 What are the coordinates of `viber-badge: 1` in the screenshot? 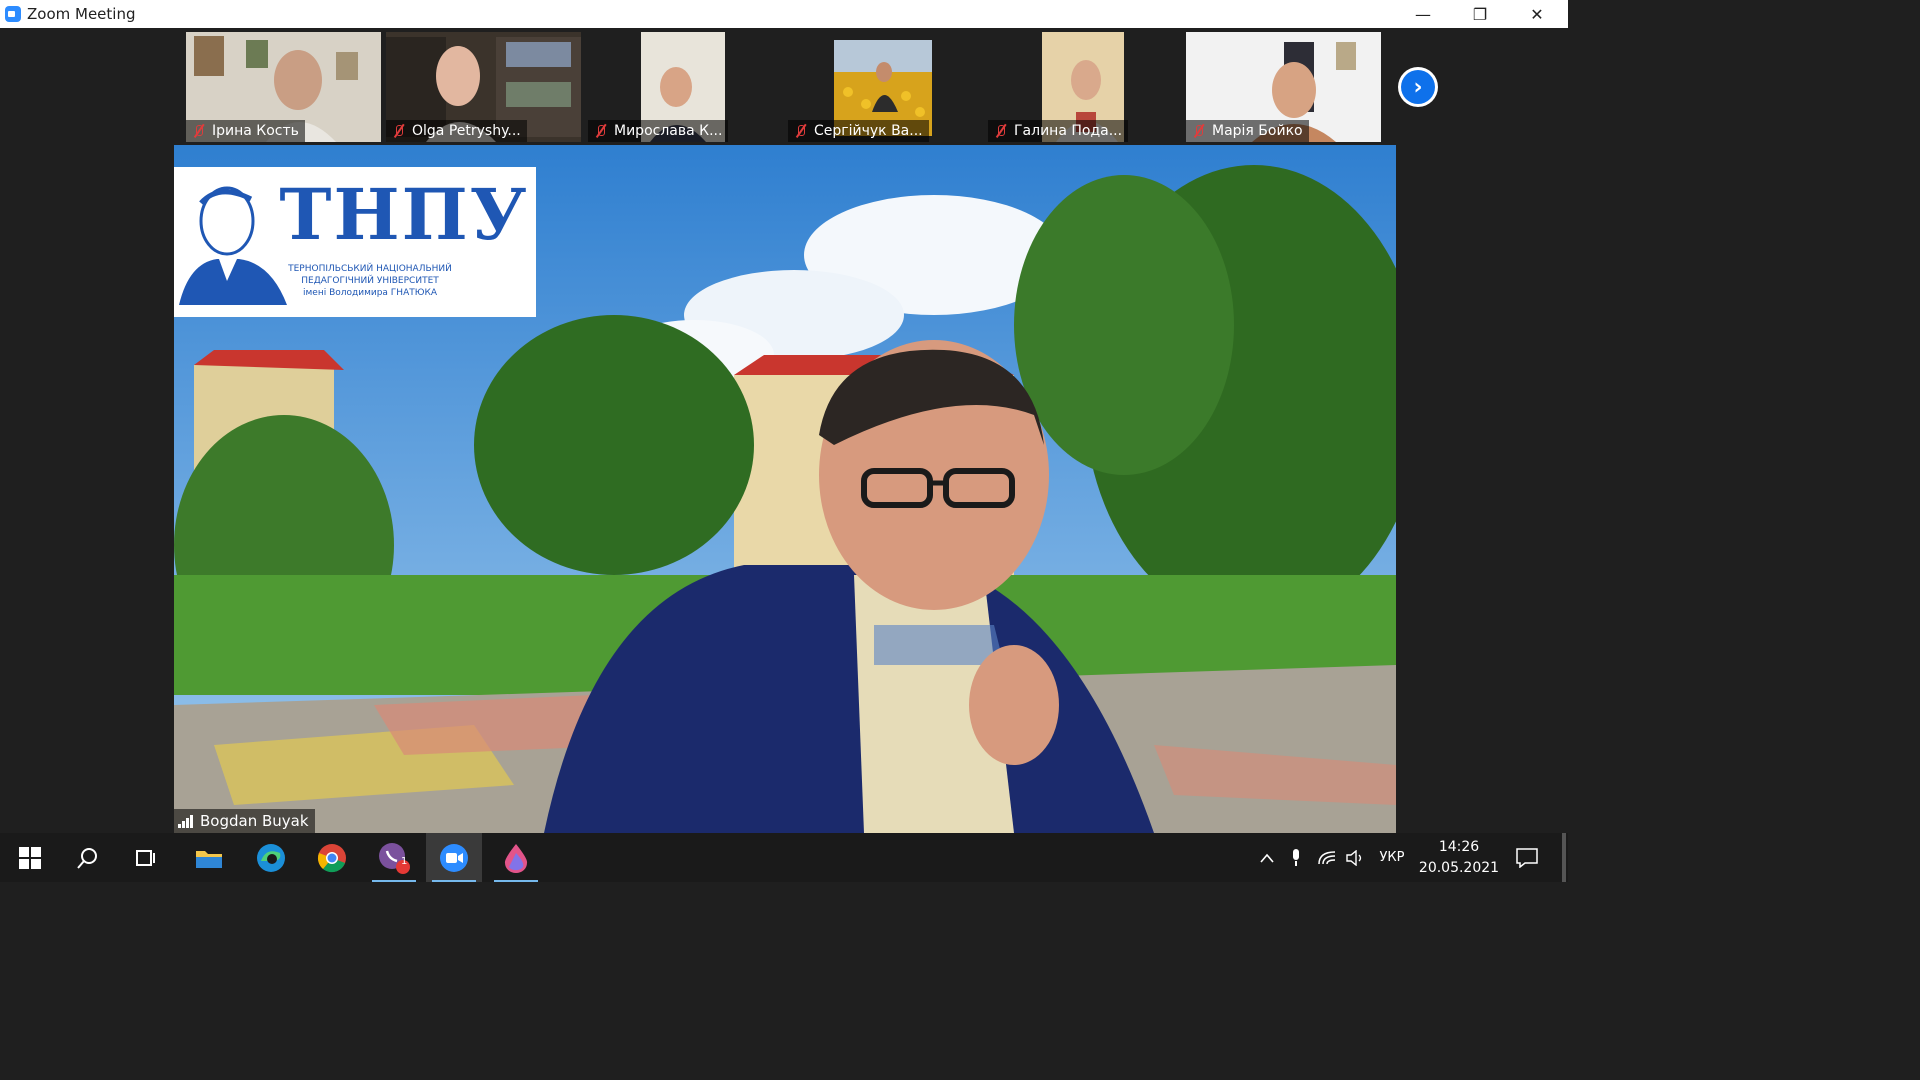 It's located at (404, 861).